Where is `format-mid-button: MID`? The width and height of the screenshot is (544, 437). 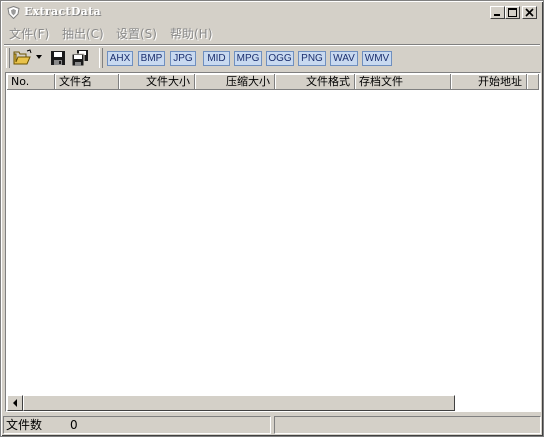
format-mid-button: MID is located at coordinates (216, 58).